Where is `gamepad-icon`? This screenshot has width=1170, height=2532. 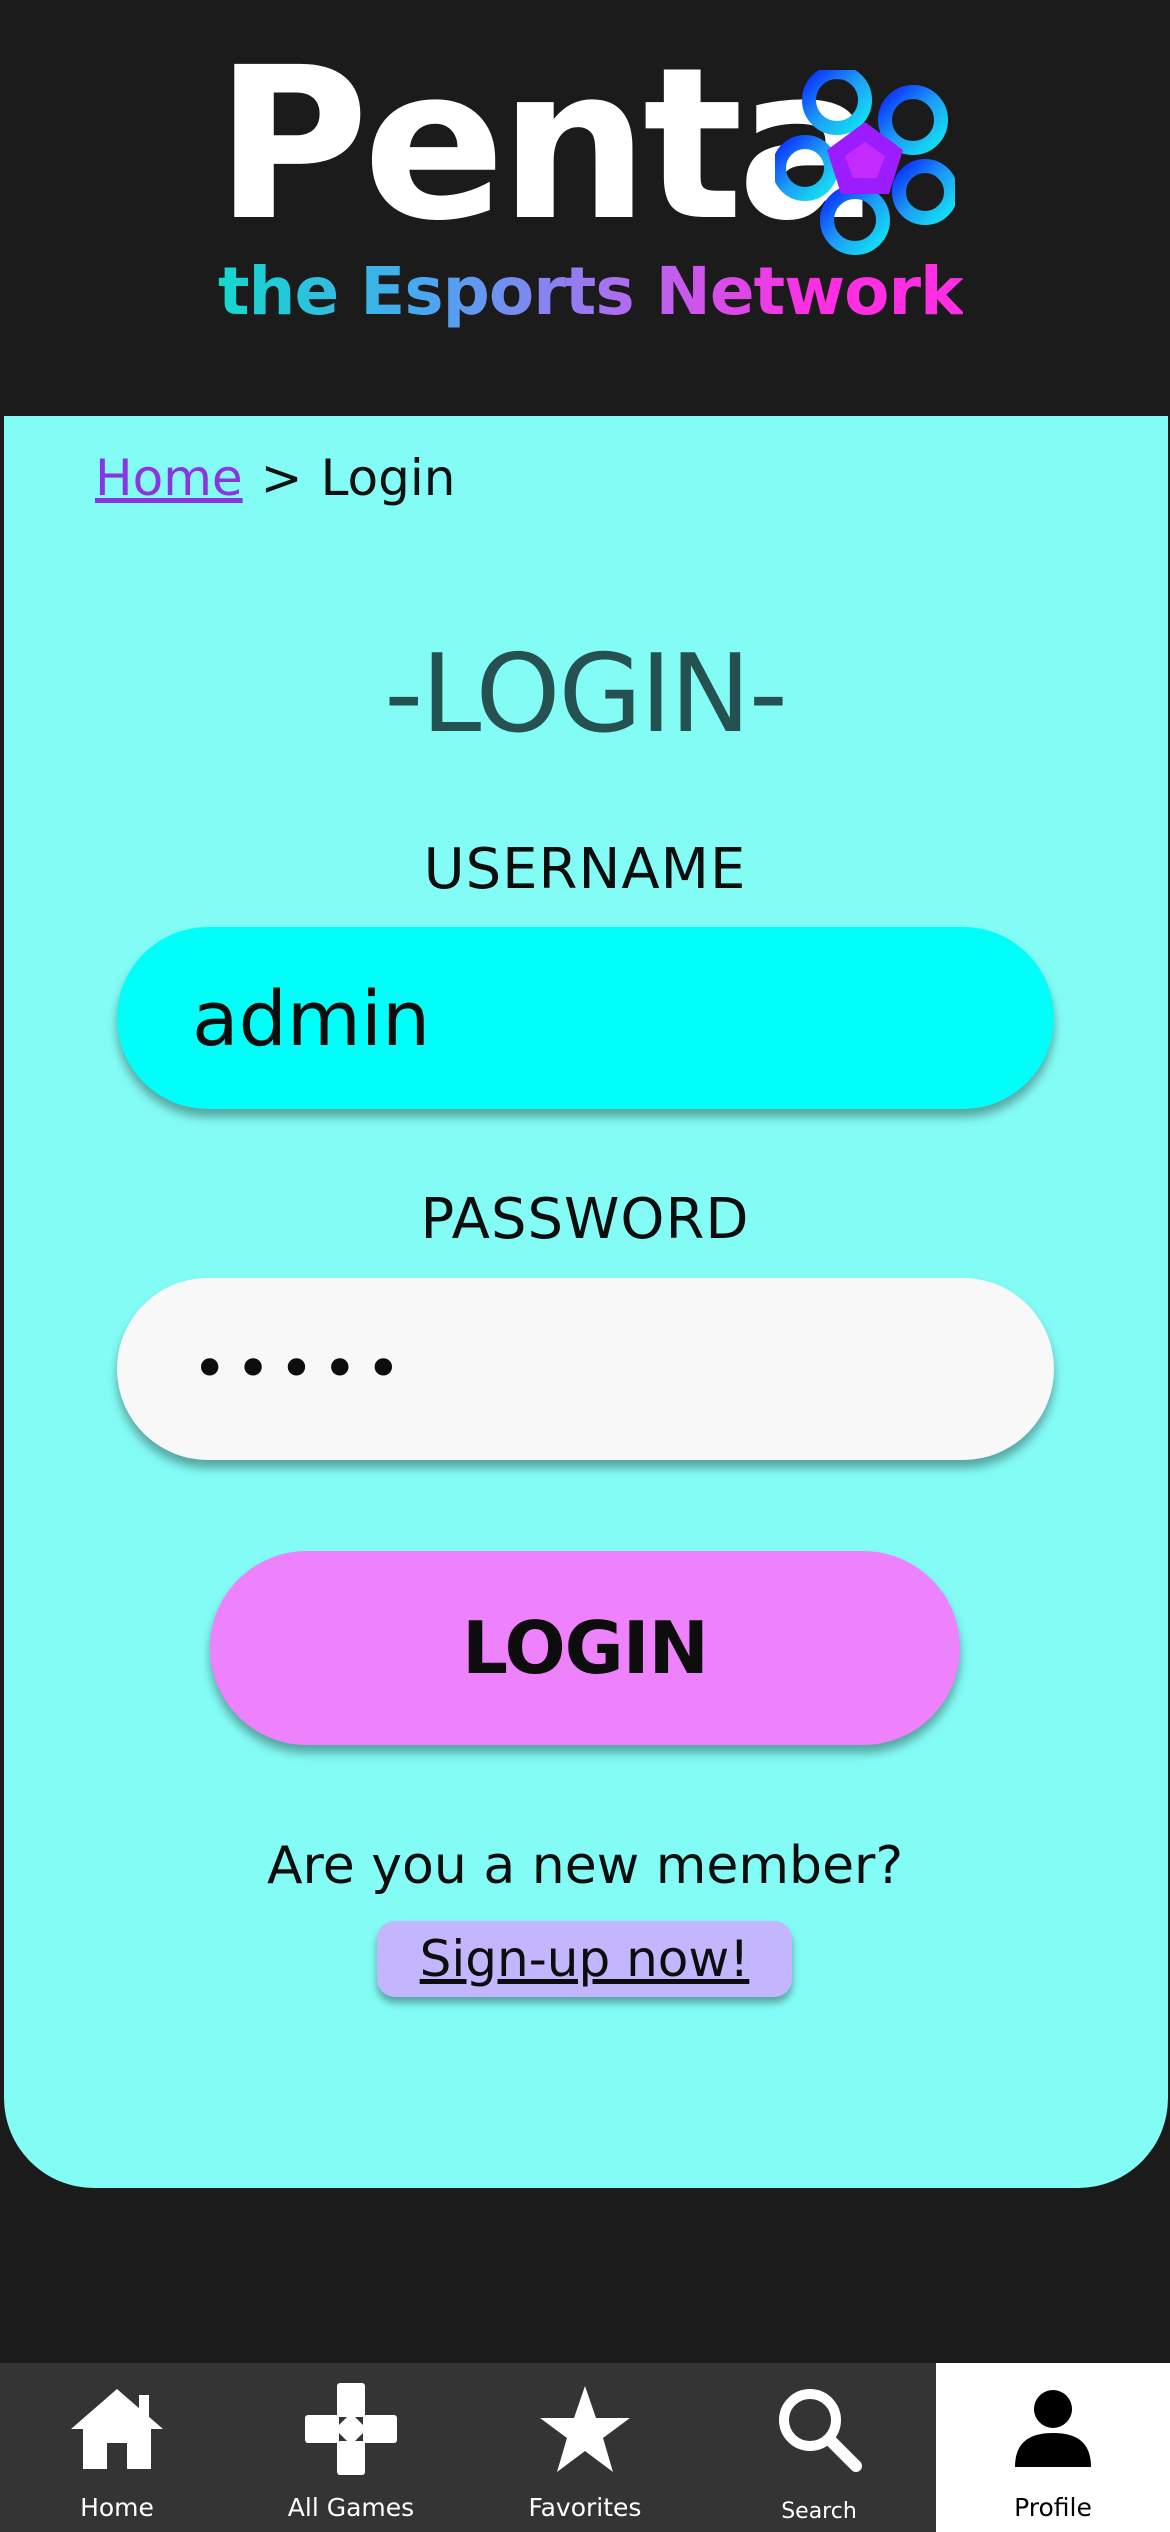 gamepad-icon is located at coordinates (351, 2429).